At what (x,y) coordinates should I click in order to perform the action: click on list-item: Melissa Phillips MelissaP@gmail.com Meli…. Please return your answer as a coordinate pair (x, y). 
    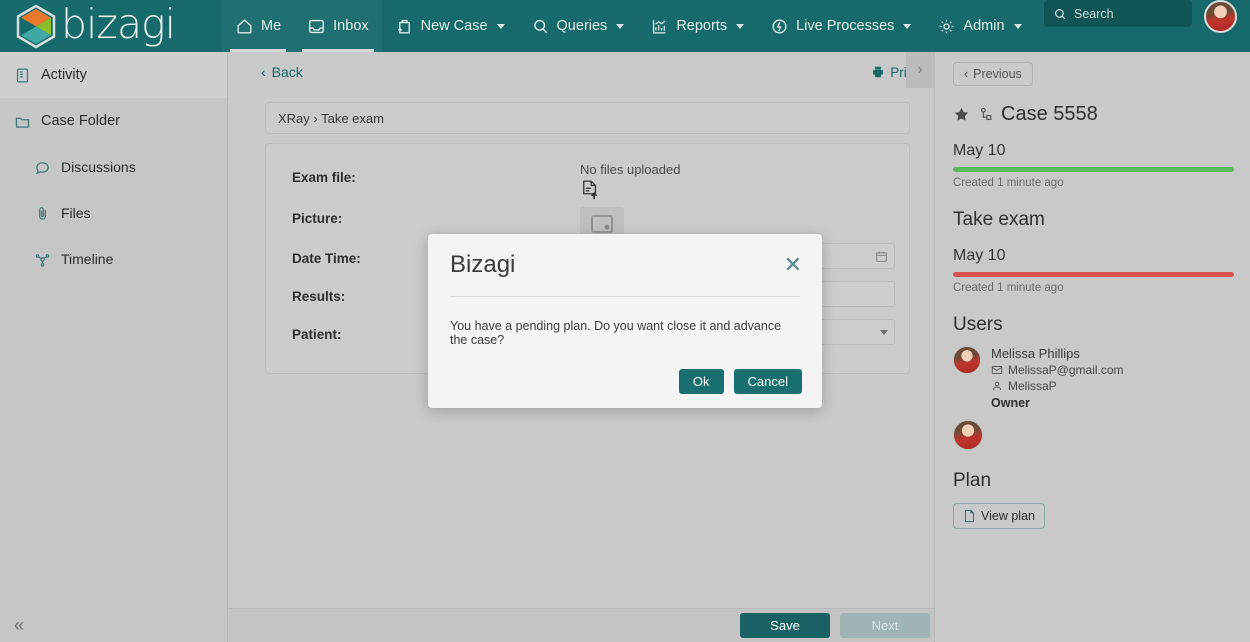
    Looking at the image, I should click on (1093, 378).